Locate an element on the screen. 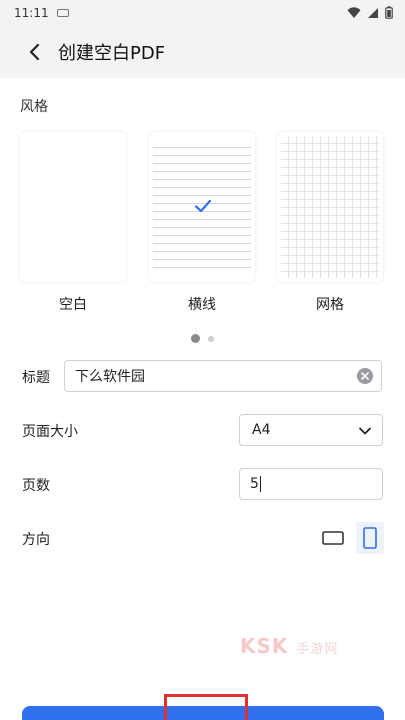 The image size is (405, 720). text-cursor is located at coordinates (260, 484).